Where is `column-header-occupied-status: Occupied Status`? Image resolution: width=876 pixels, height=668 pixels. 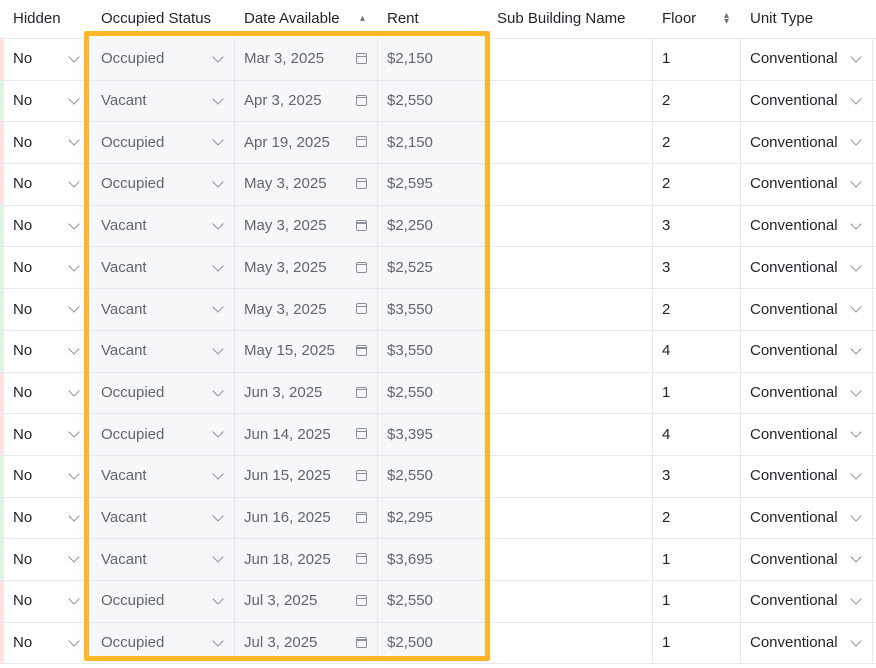 column-header-occupied-status: Occupied Status is located at coordinates (156, 19).